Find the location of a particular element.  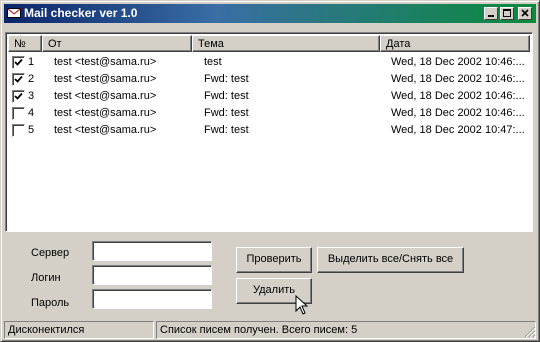

password-input is located at coordinates (151, 299).